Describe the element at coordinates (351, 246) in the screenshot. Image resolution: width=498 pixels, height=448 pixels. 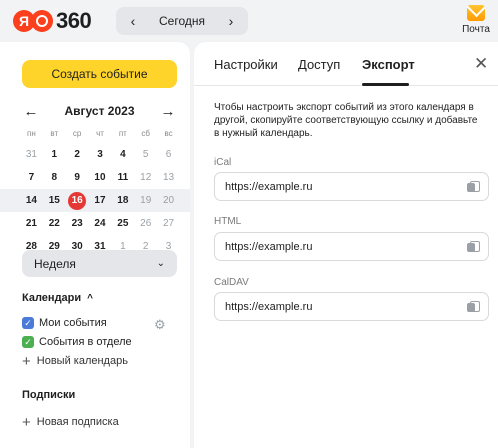
I see `html-link-field: https://example.ru` at that location.